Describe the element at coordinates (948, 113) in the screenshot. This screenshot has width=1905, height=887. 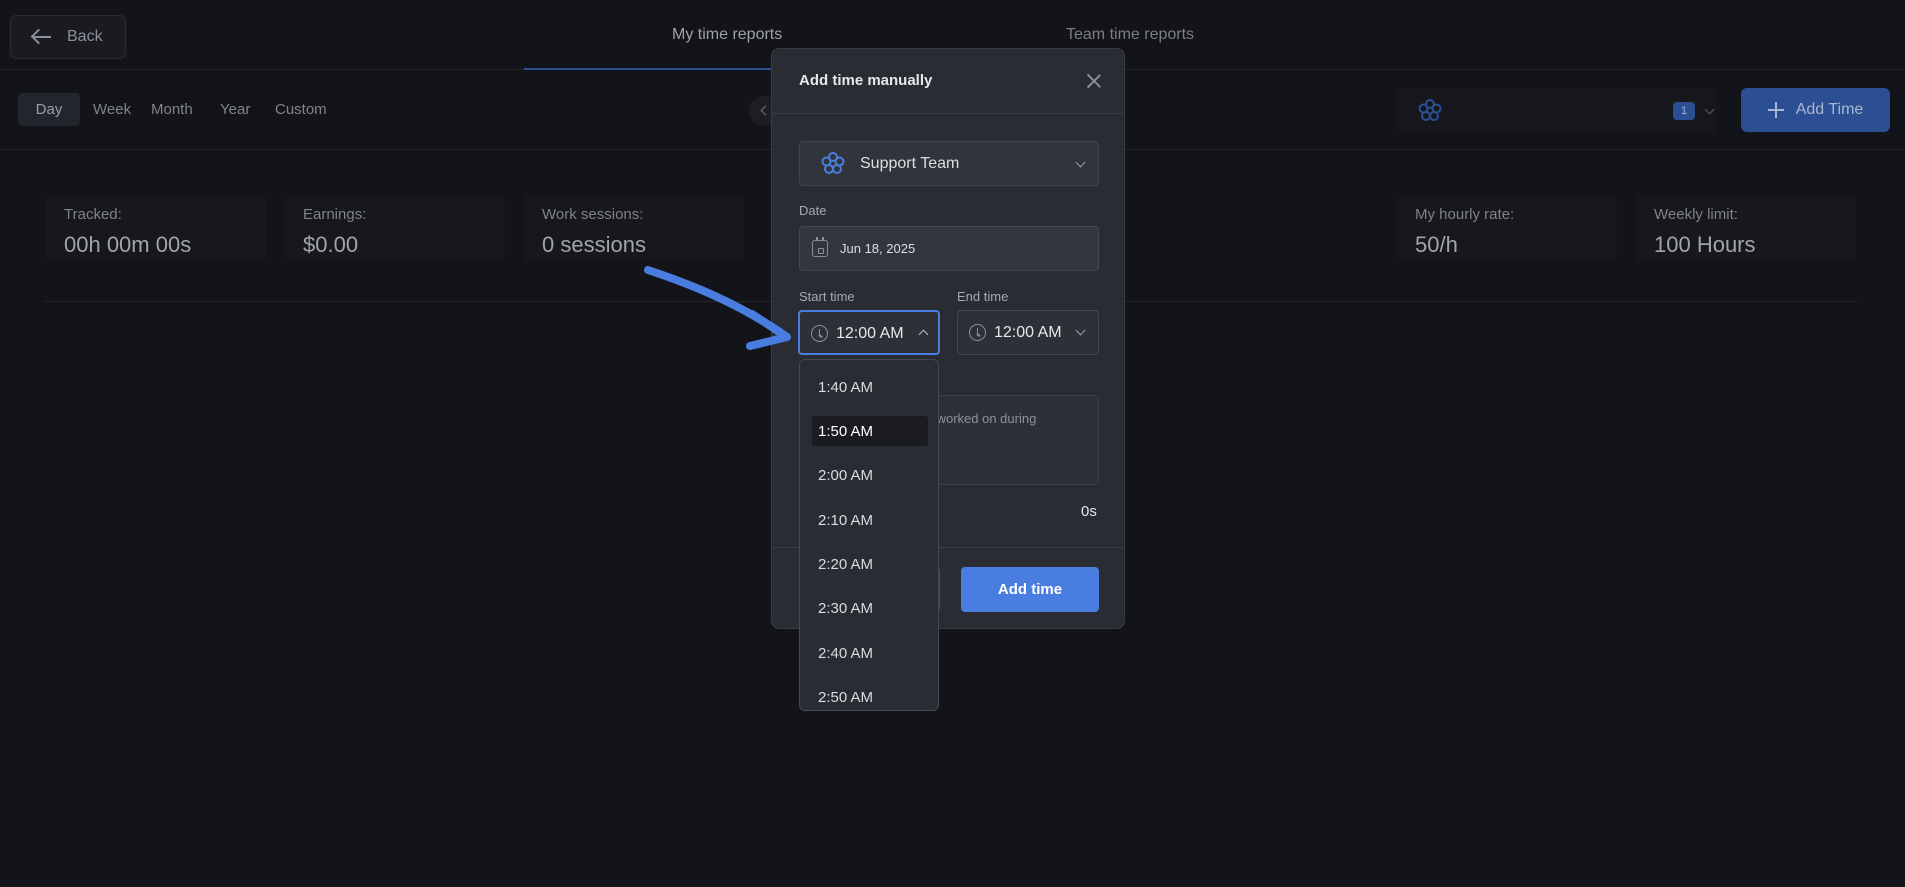
I see `modal-header-divider` at that location.